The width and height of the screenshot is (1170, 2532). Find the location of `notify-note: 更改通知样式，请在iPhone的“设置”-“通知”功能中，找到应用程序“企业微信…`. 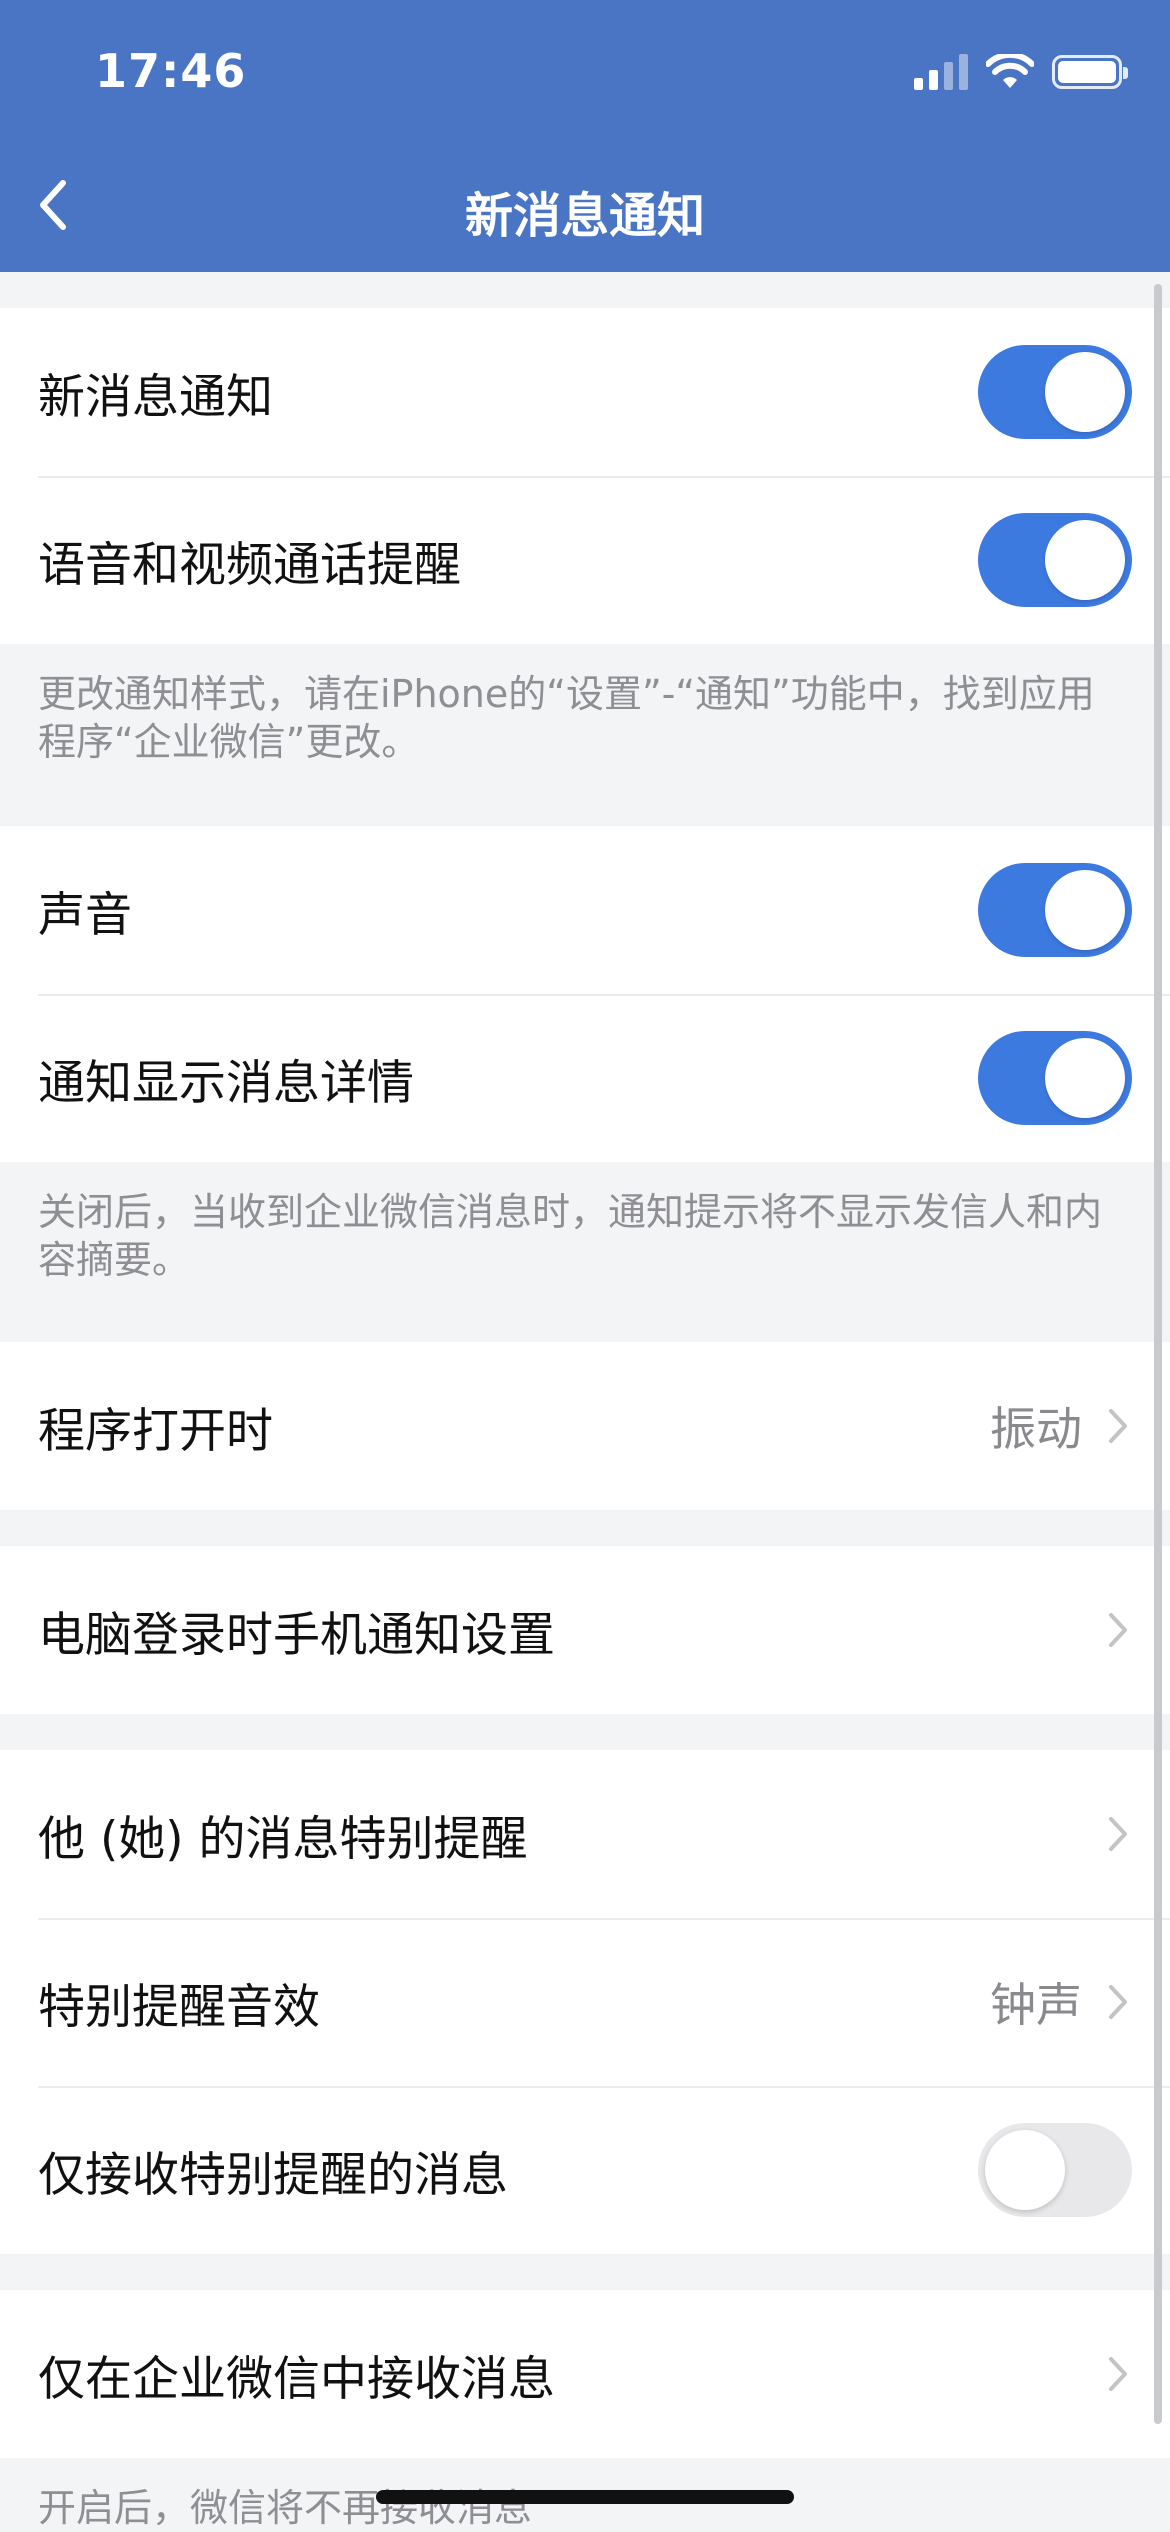

notify-note: 更改通知样式，请在iPhone的“设置”-“通知”功能中，找到应用程序“企业微信… is located at coordinates (585, 735).